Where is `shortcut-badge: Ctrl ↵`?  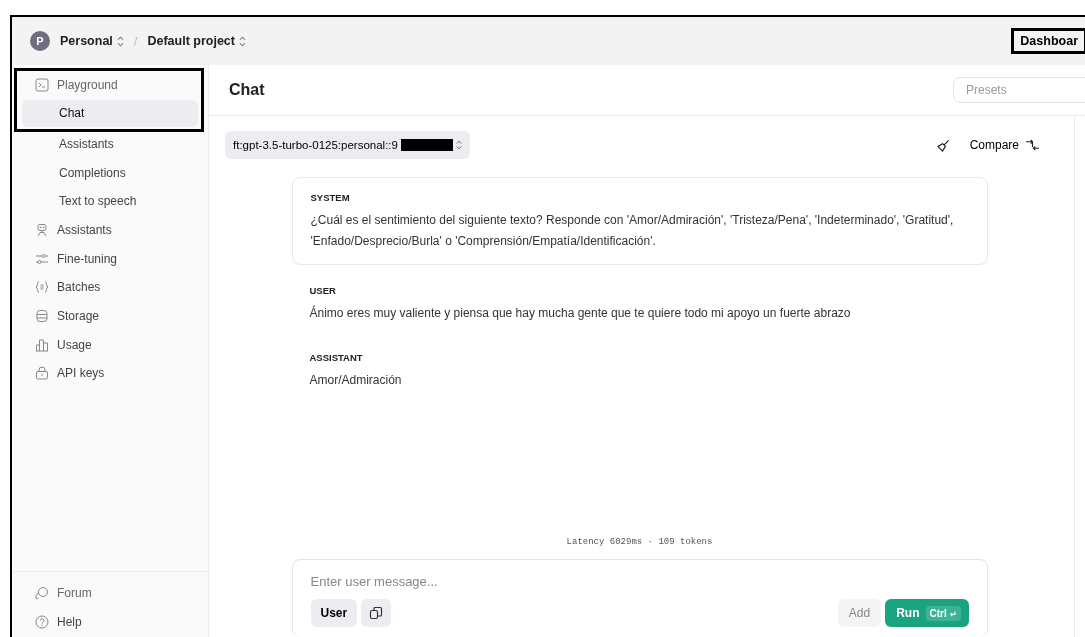 shortcut-badge: Ctrl ↵ is located at coordinates (943, 613).